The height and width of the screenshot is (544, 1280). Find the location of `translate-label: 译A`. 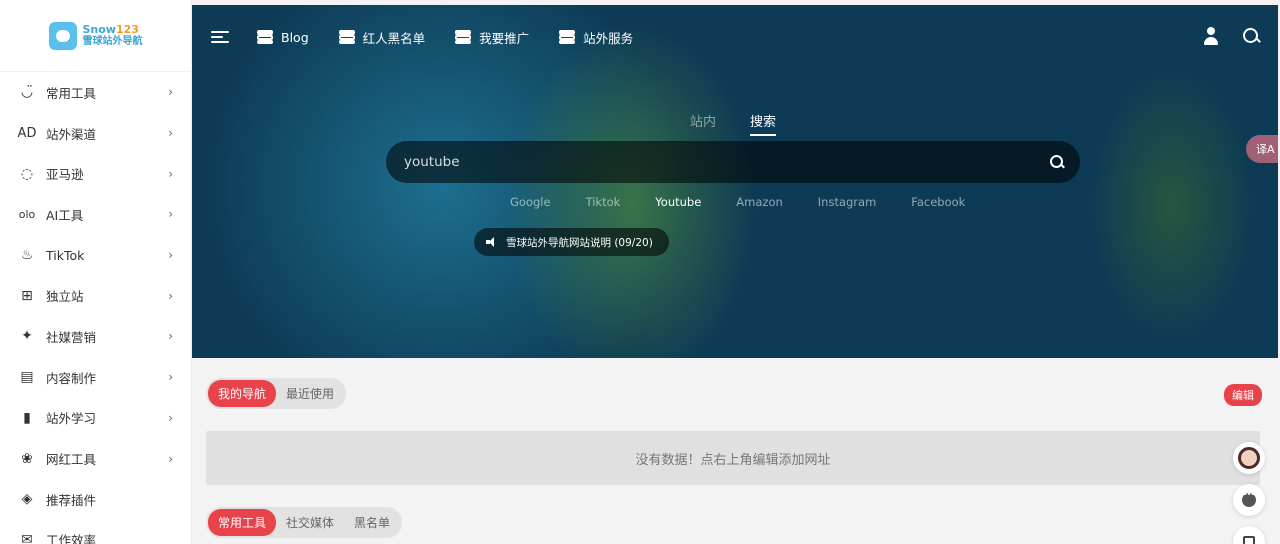

translate-label: 译A is located at coordinates (1265, 149).